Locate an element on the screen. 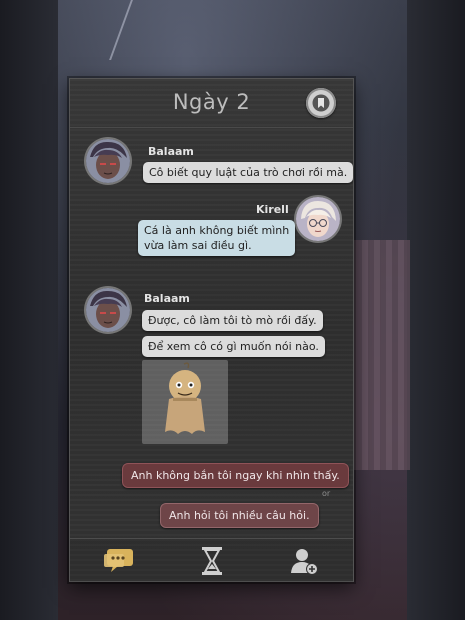 The height and width of the screenshot is (620, 465). message-bubble: Được, cô làm tôi tò mò rồi đấy. is located at coordinates (232, 320).